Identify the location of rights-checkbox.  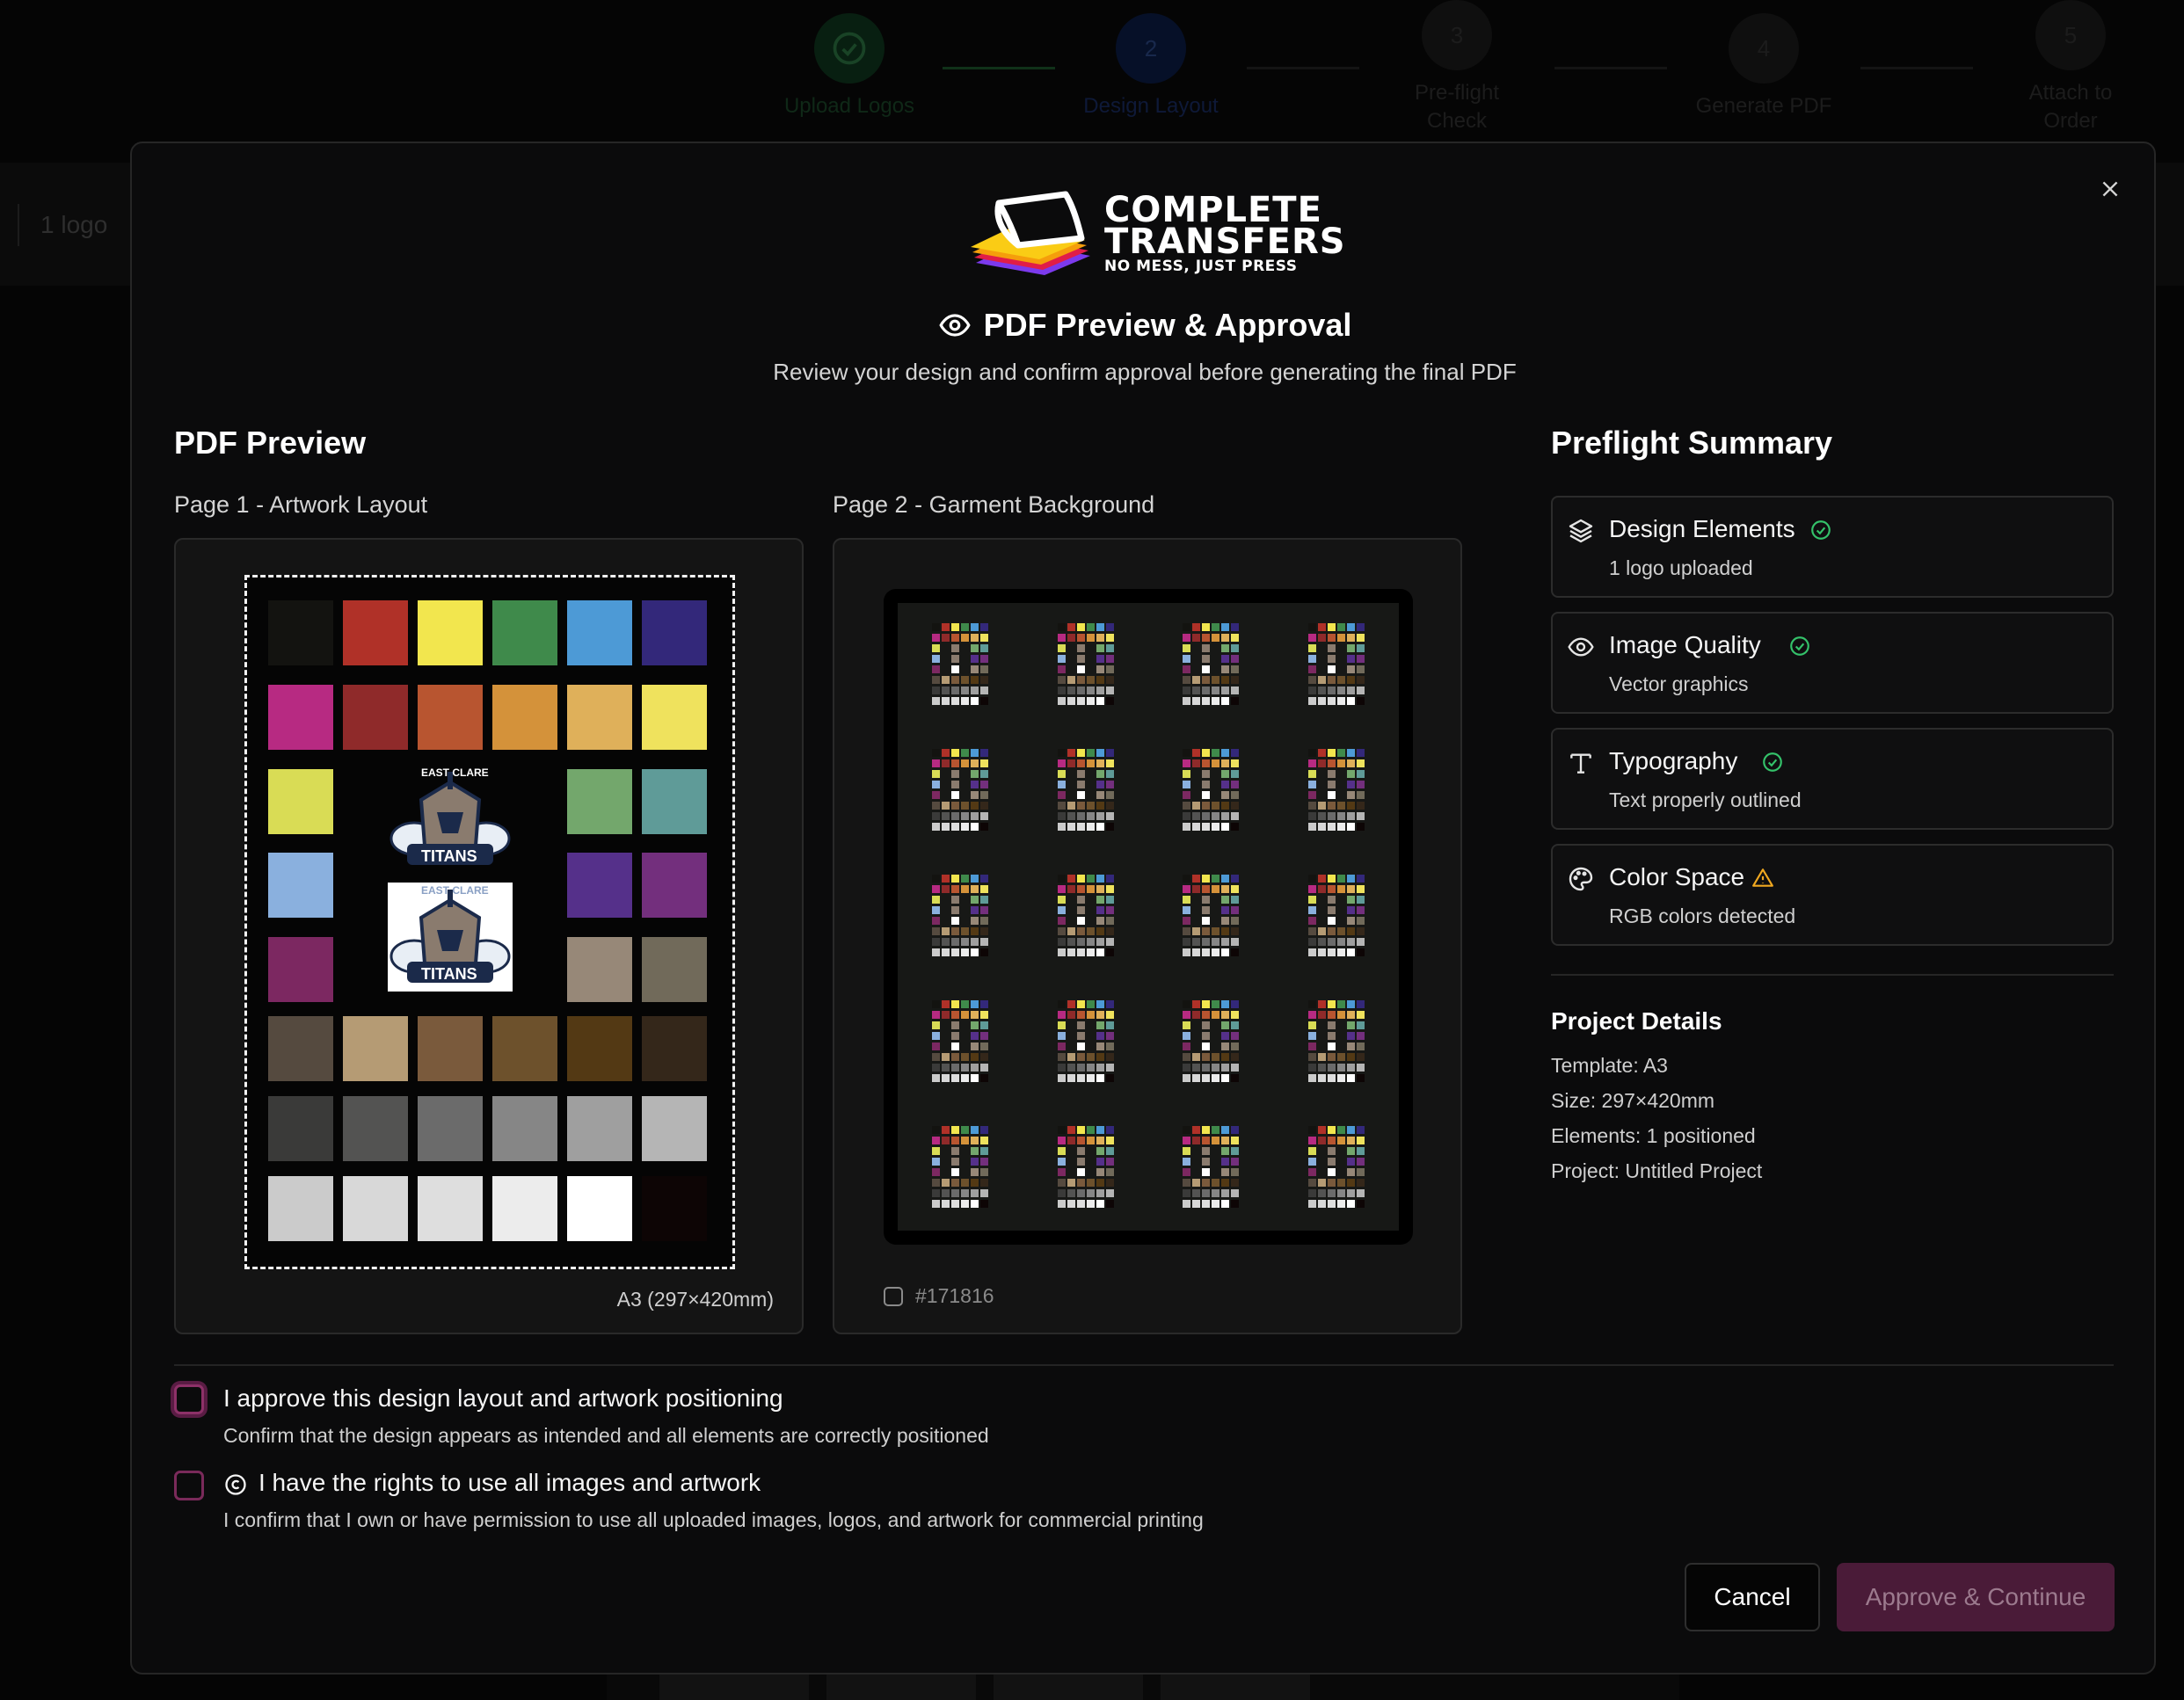
(189, 1485).